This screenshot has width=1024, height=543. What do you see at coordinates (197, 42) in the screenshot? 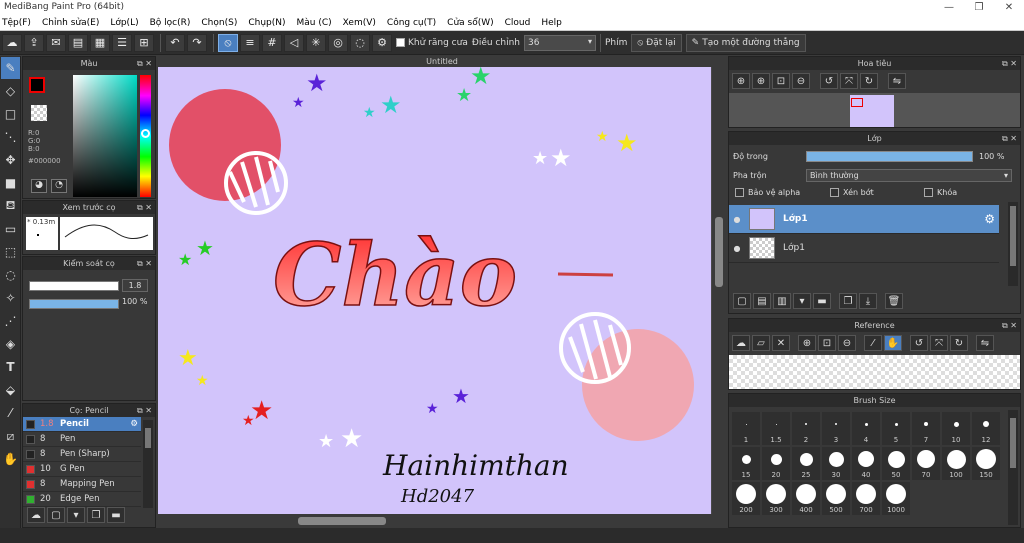
I see `redo-icon: ↷` at bounding box center [197, 42].